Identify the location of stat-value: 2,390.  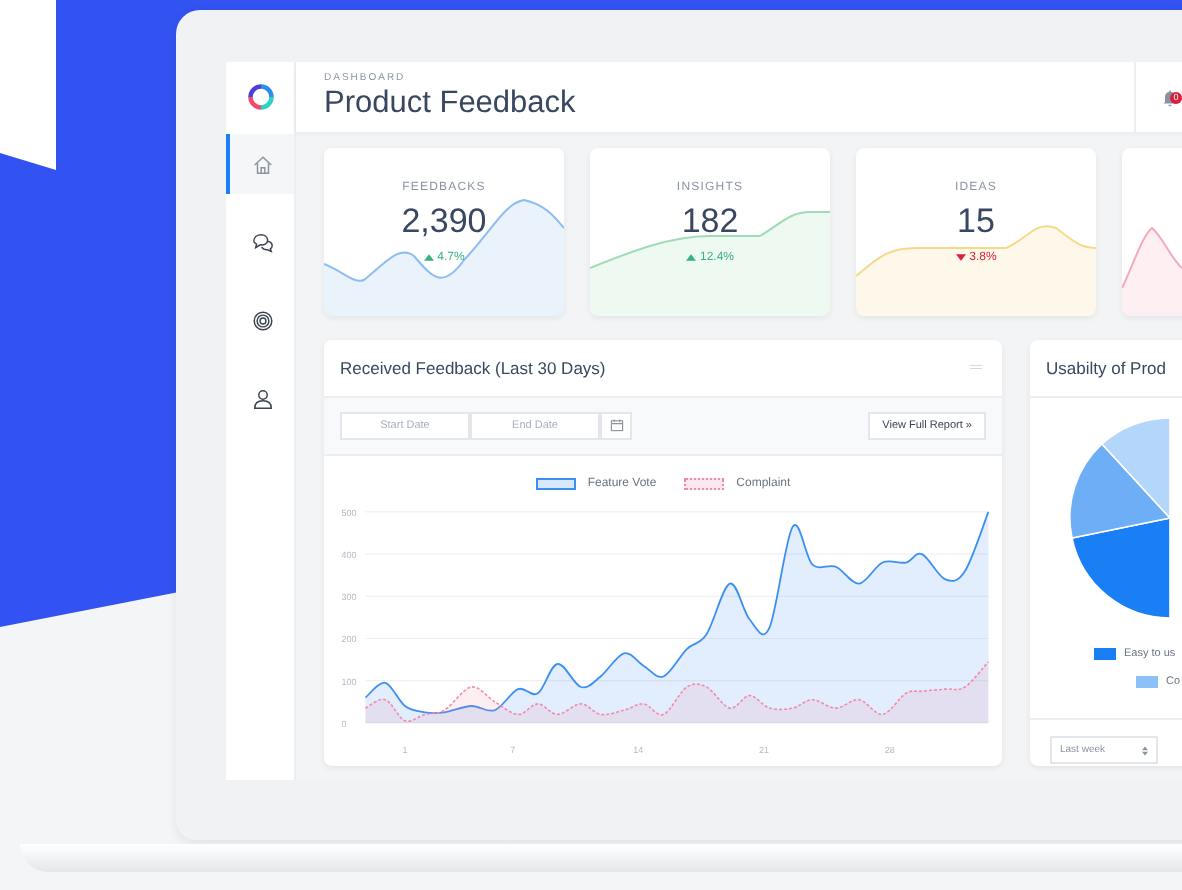
(444, 222).